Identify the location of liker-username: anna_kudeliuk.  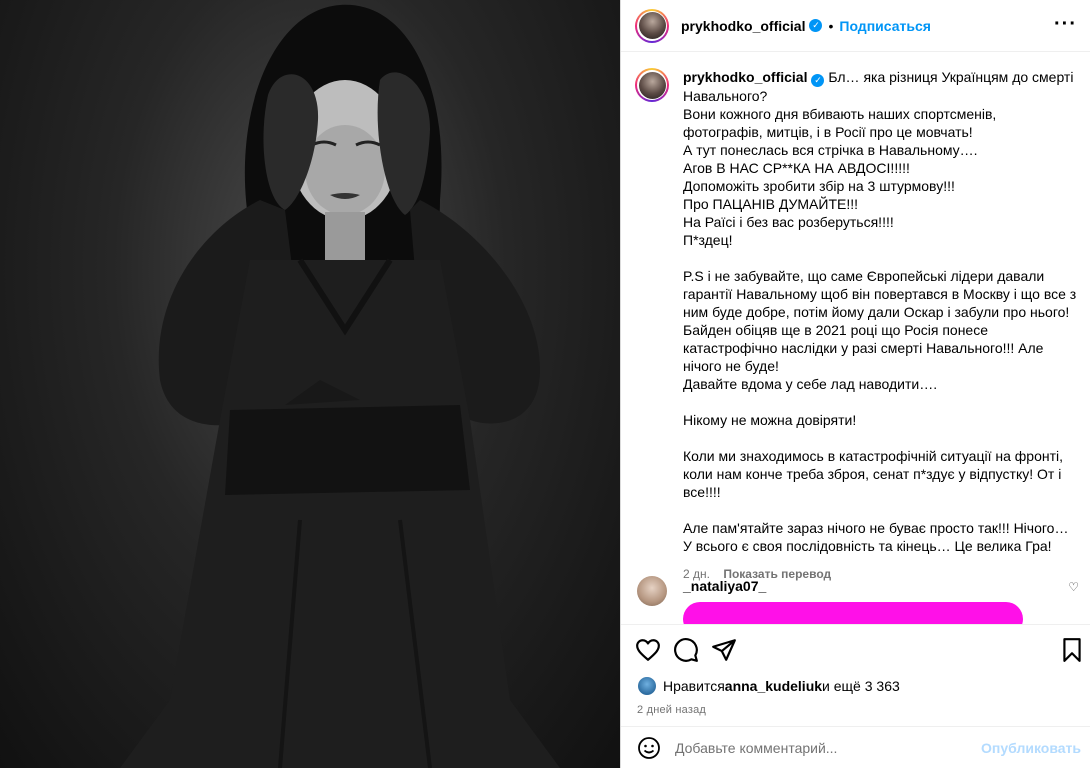
(773, 686).